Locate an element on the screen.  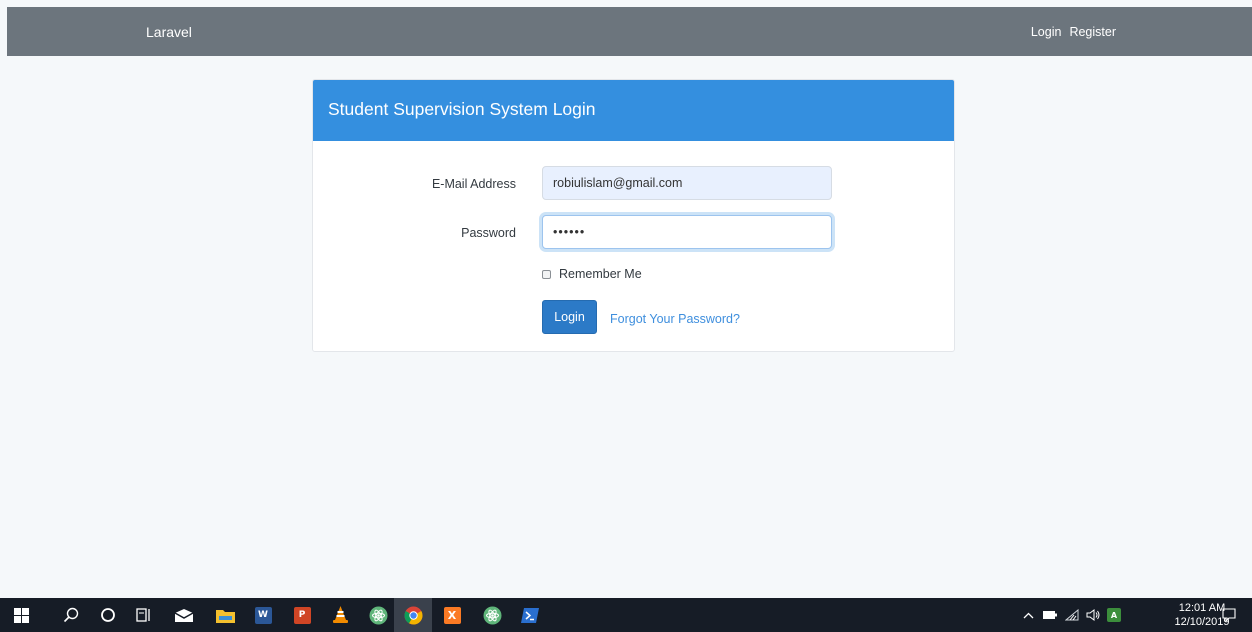
mail-icon is located at coordinates (184, 615).